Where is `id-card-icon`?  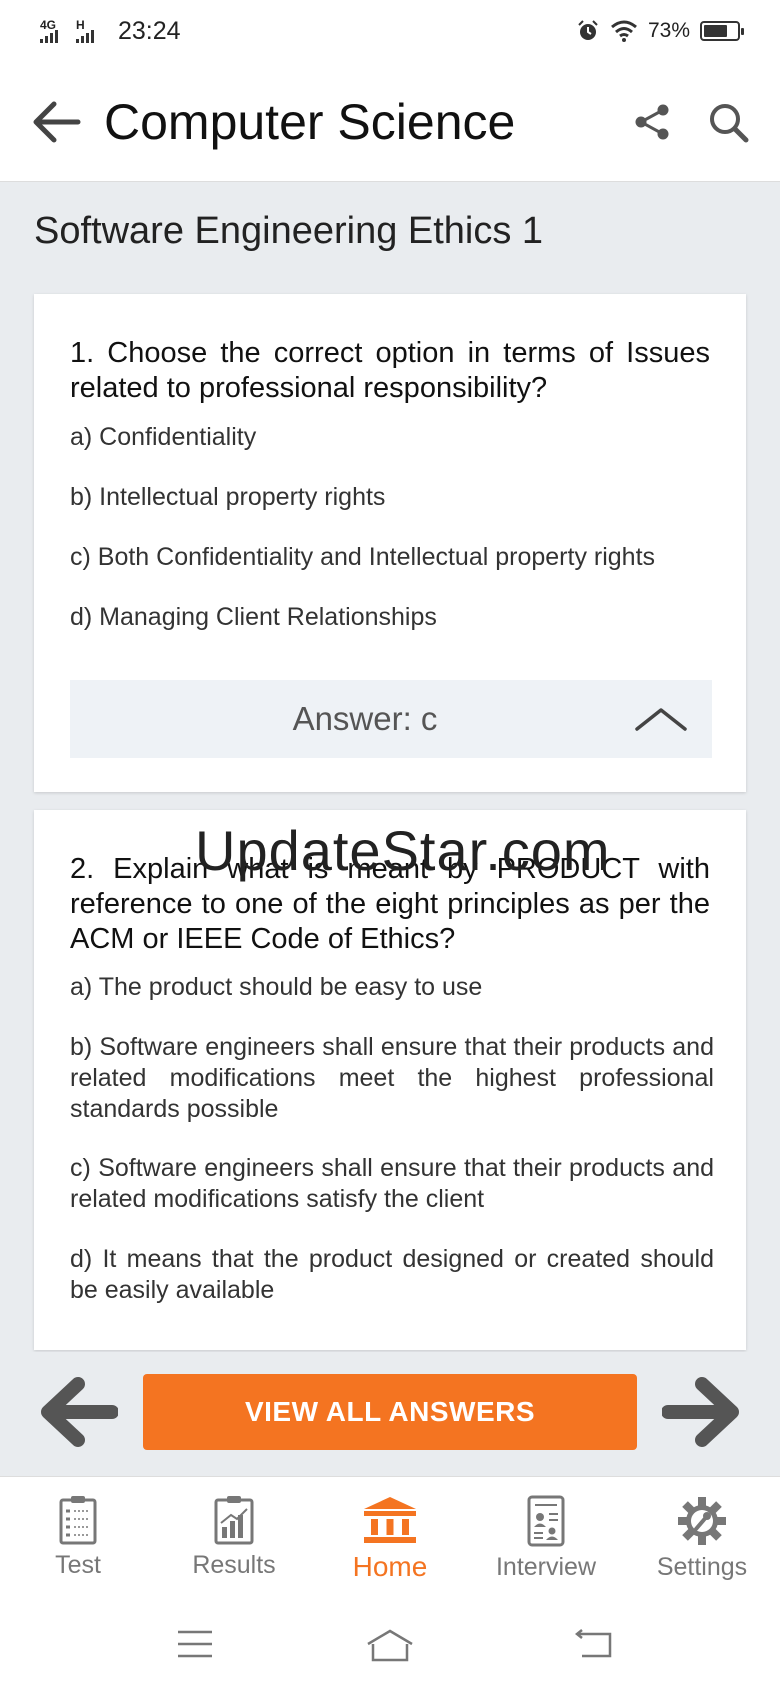 id-card-icon is located at coordinates (546, 1521).